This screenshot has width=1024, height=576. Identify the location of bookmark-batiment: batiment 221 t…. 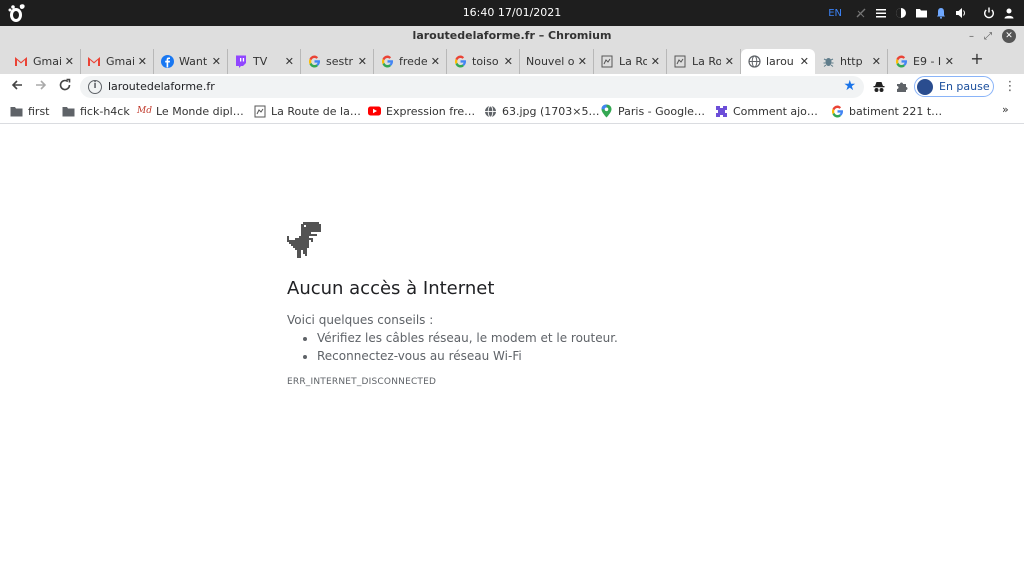
(886, 111).